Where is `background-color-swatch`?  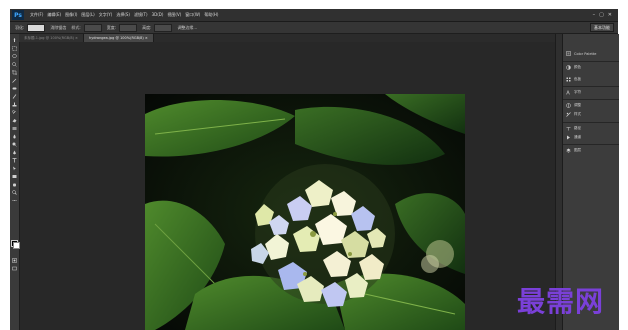 background-color-swatch is located at coordinates (16, 245).